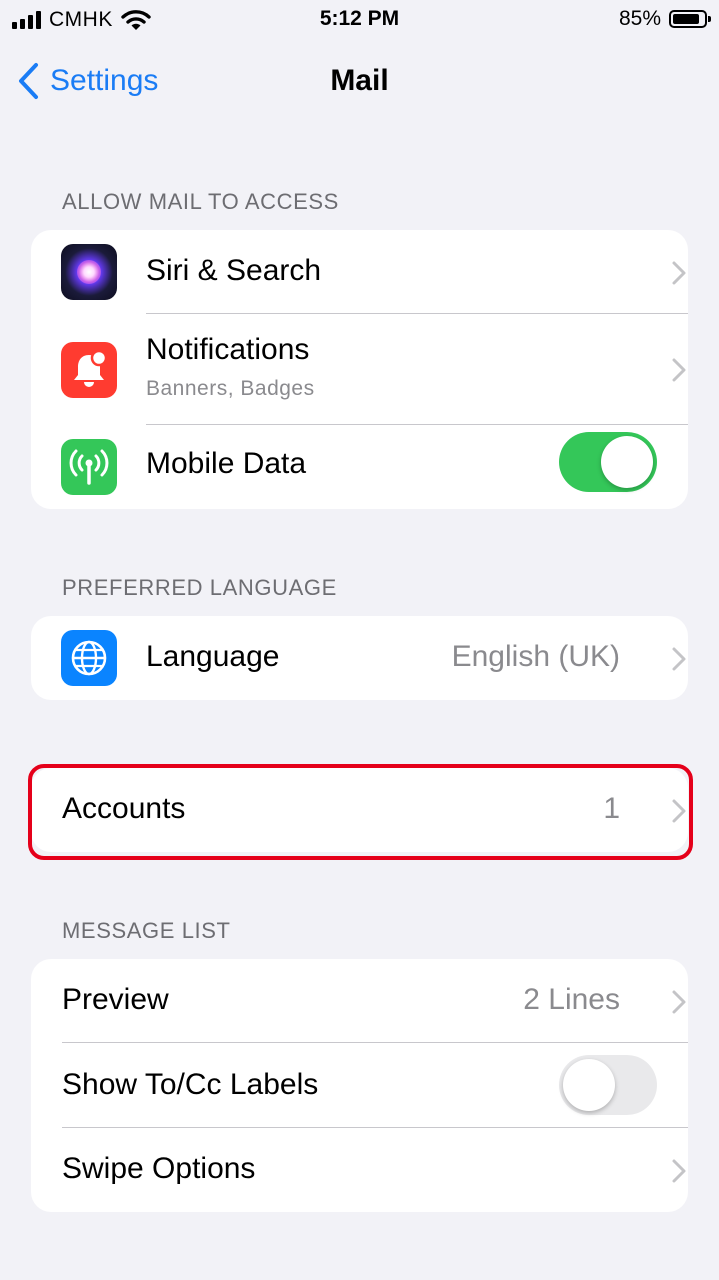 The image size is (719, 1280). I want to click on row-accounts: Accounts 1, so click(359, 810).